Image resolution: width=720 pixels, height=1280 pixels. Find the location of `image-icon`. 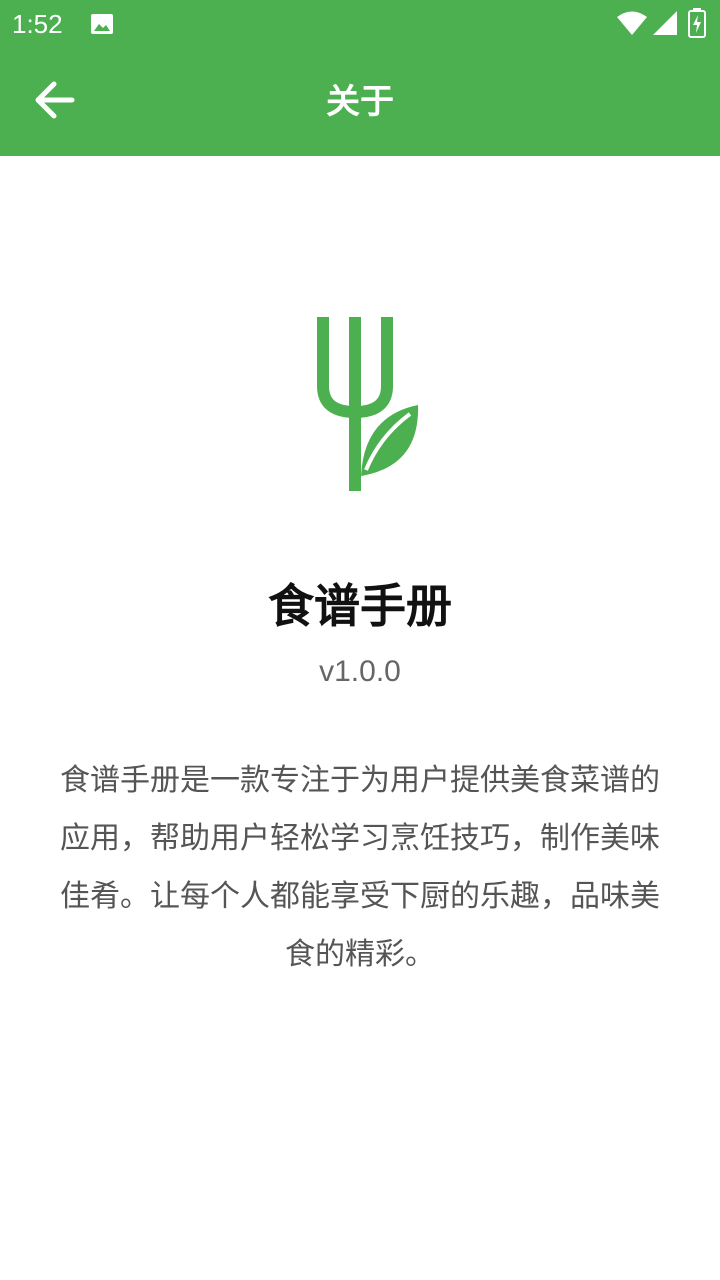

image-icon is located at coordinates (102, 26).